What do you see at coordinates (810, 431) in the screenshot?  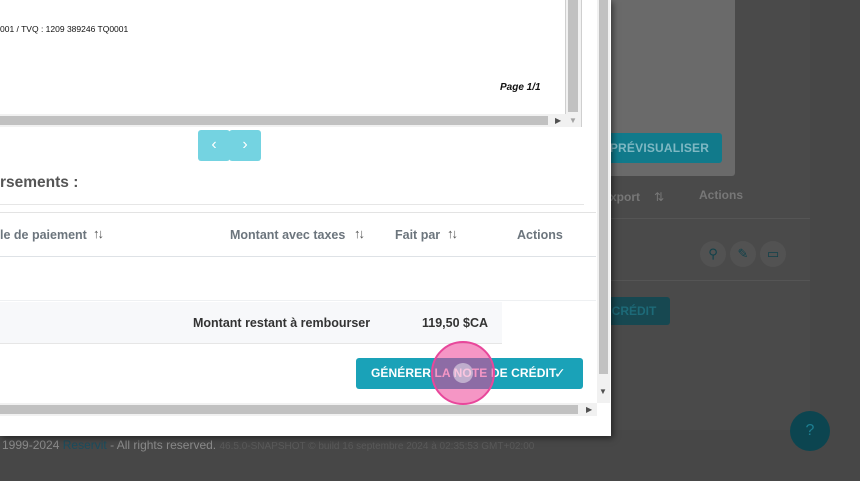 I see `help-button: ?` at bounding box center [810, 431].